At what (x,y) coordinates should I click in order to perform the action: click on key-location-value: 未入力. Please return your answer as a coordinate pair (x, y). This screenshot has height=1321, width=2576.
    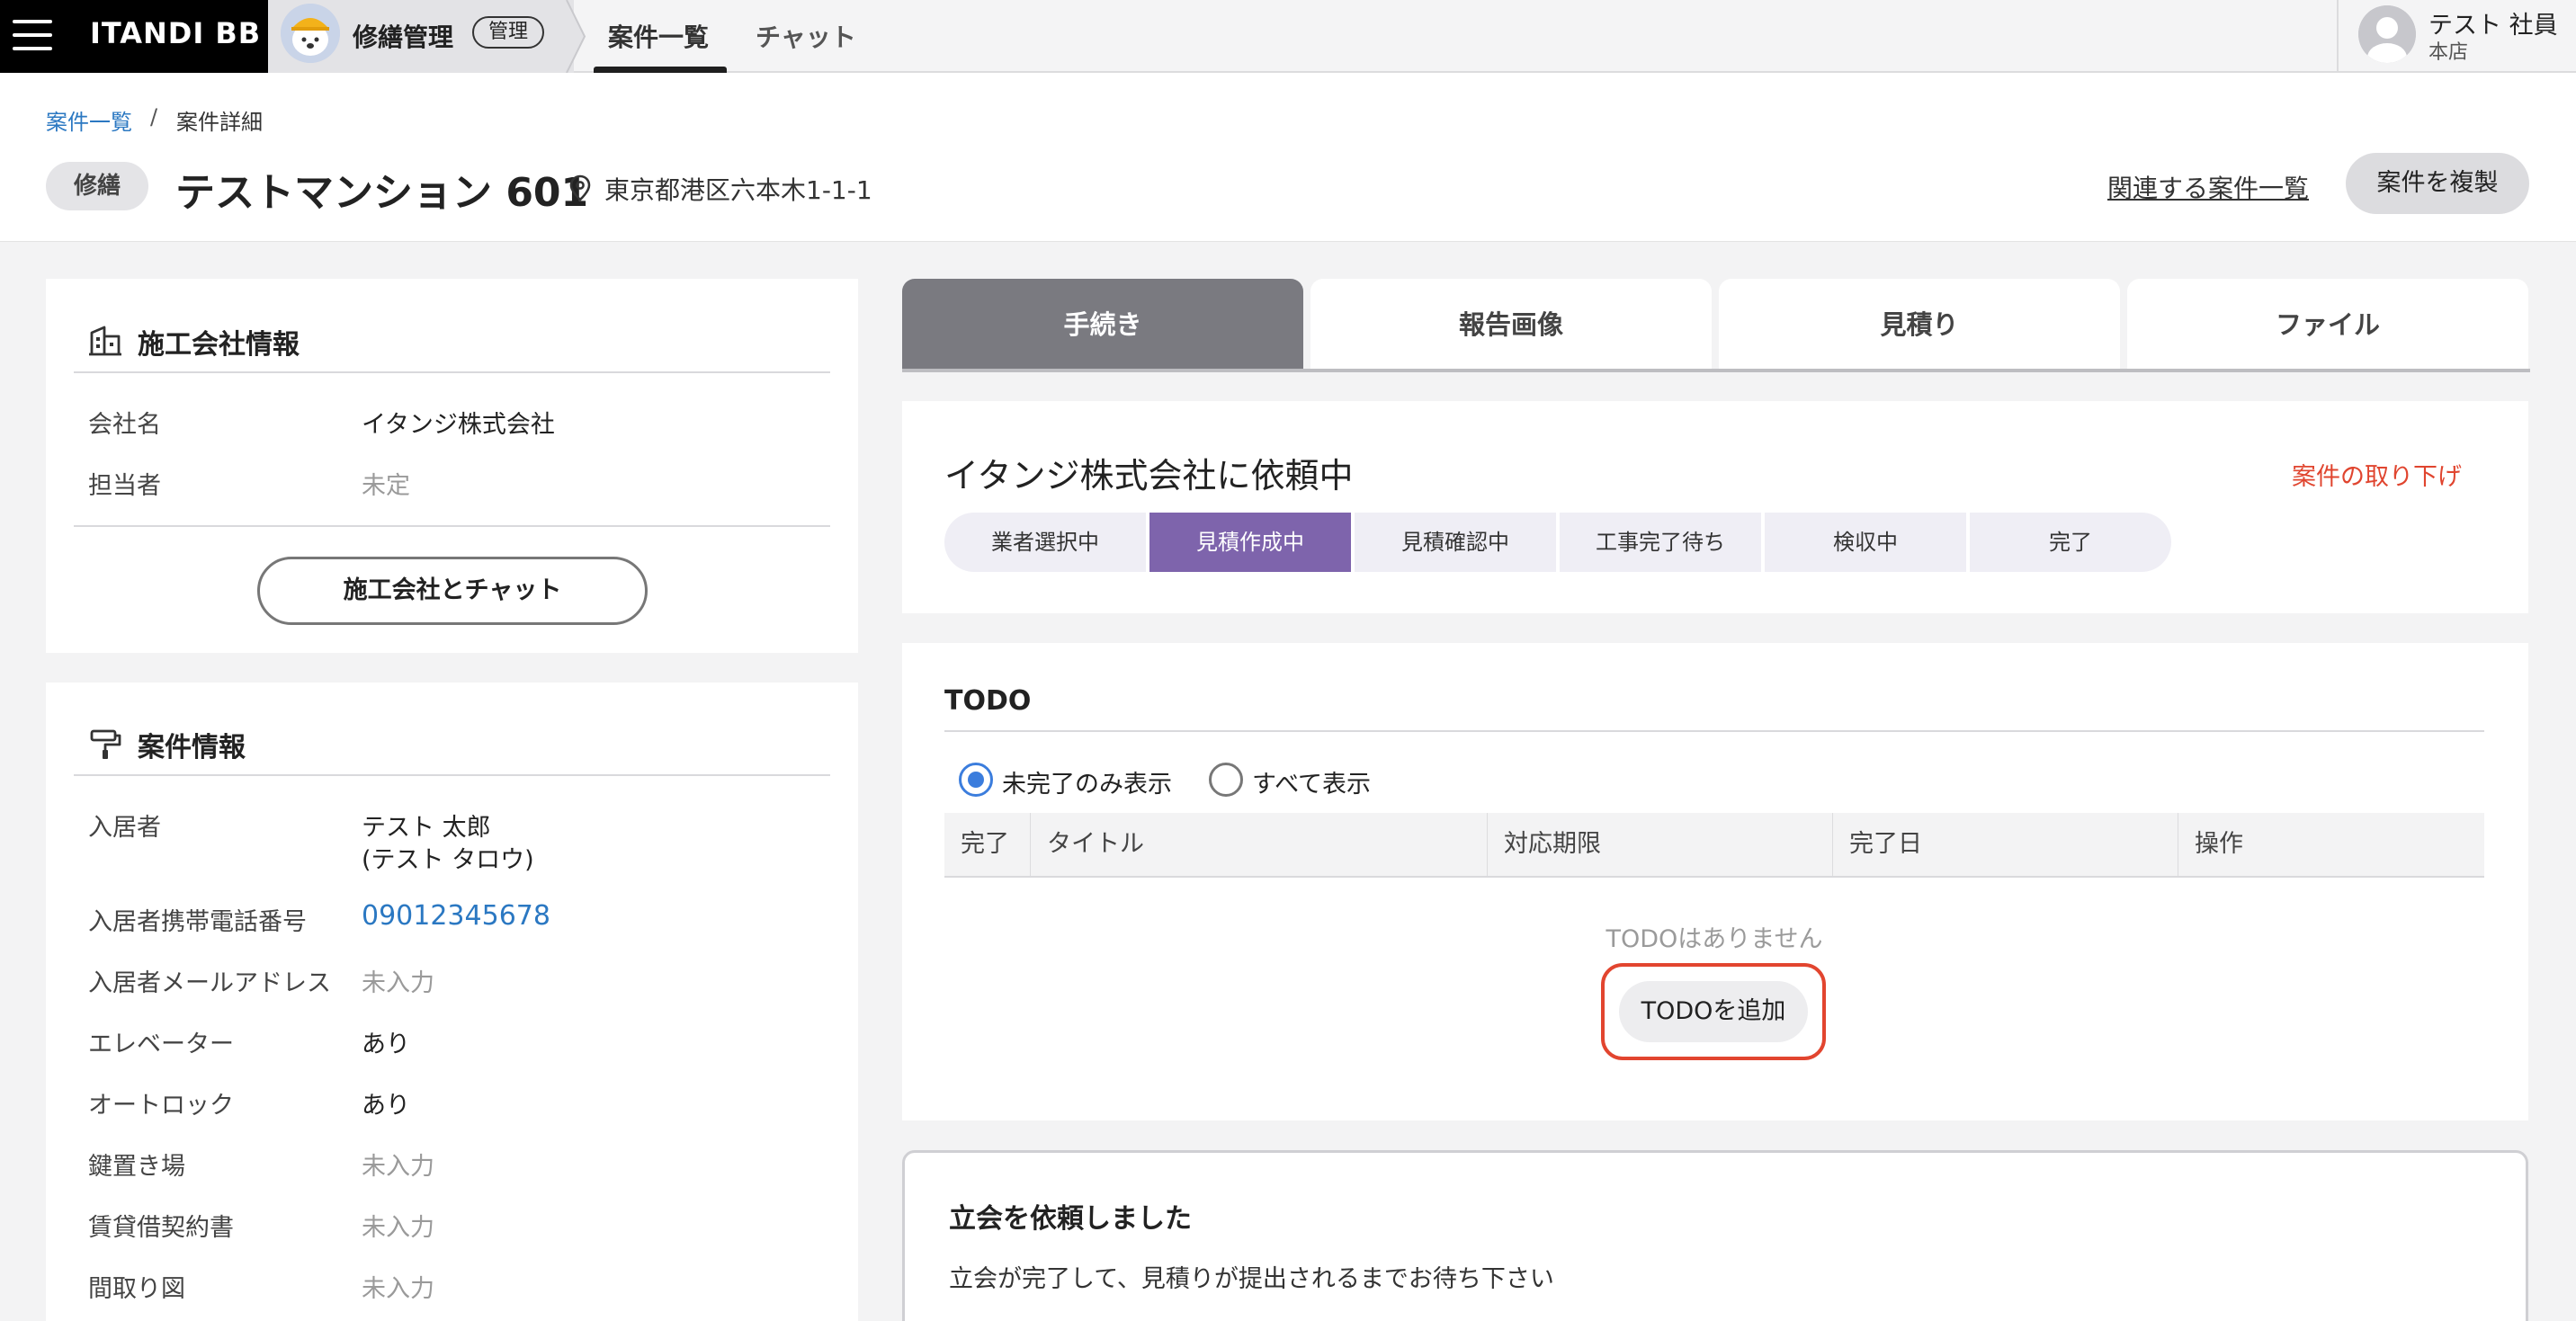
    Looking at the image, I should click on (398, 1167).